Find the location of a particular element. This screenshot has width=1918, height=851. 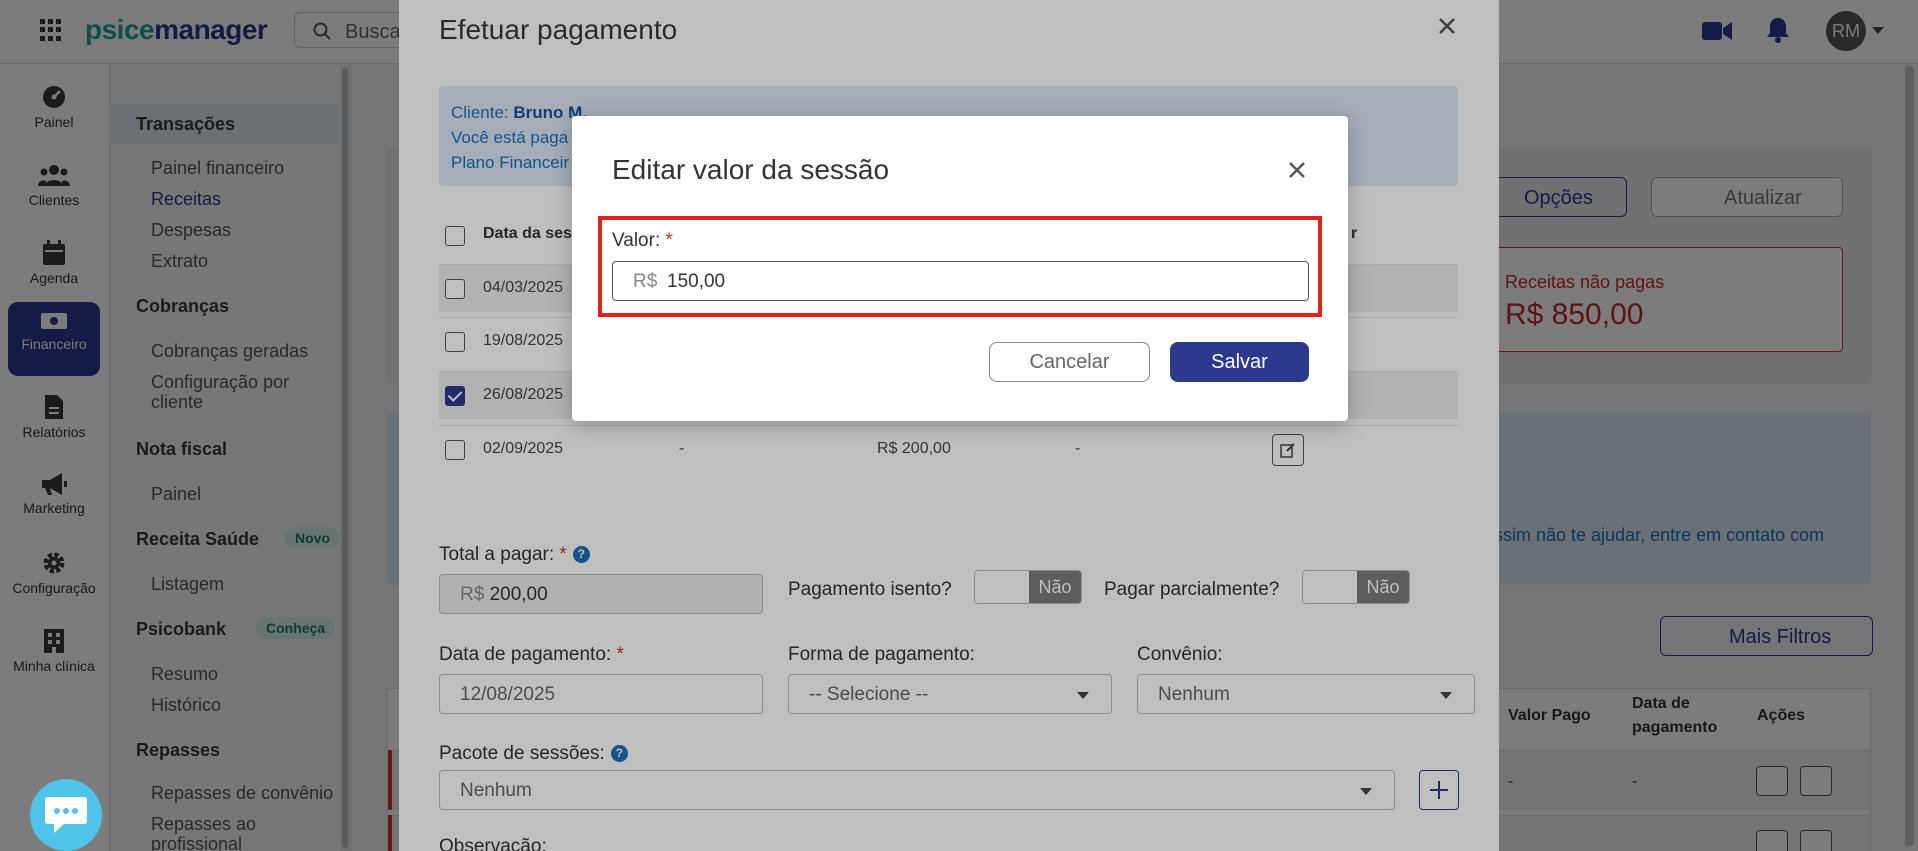

cancel-button: Cancelar is located at coordinates (1069, 362).